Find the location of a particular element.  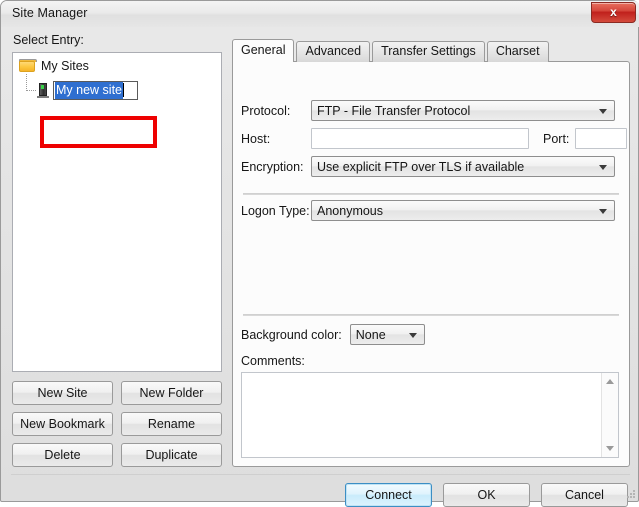

rename-button: Rename is located at coordinates (171, 424).